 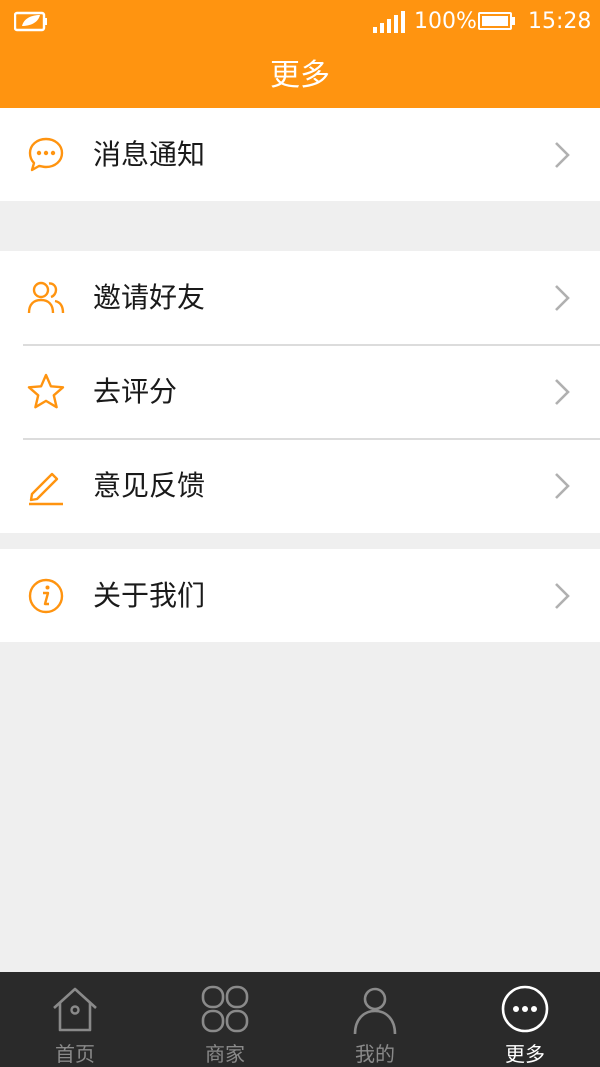 What do you see at coordinates (46, 489) in the screenshot?
I see `pencil-icon` at bounding box center [46, 489].